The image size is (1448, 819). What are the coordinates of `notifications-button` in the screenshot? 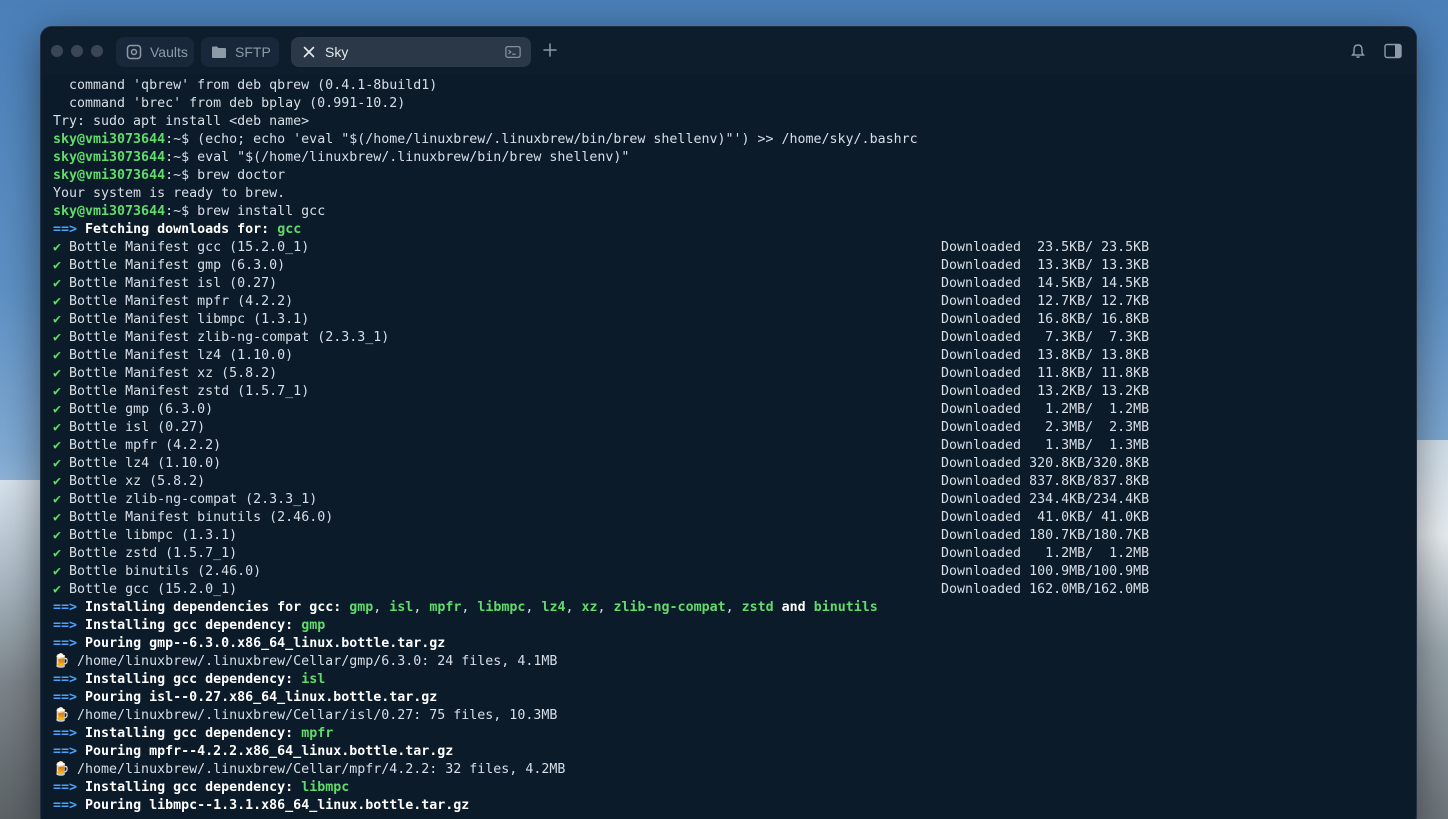 It's located at (1358, 53).